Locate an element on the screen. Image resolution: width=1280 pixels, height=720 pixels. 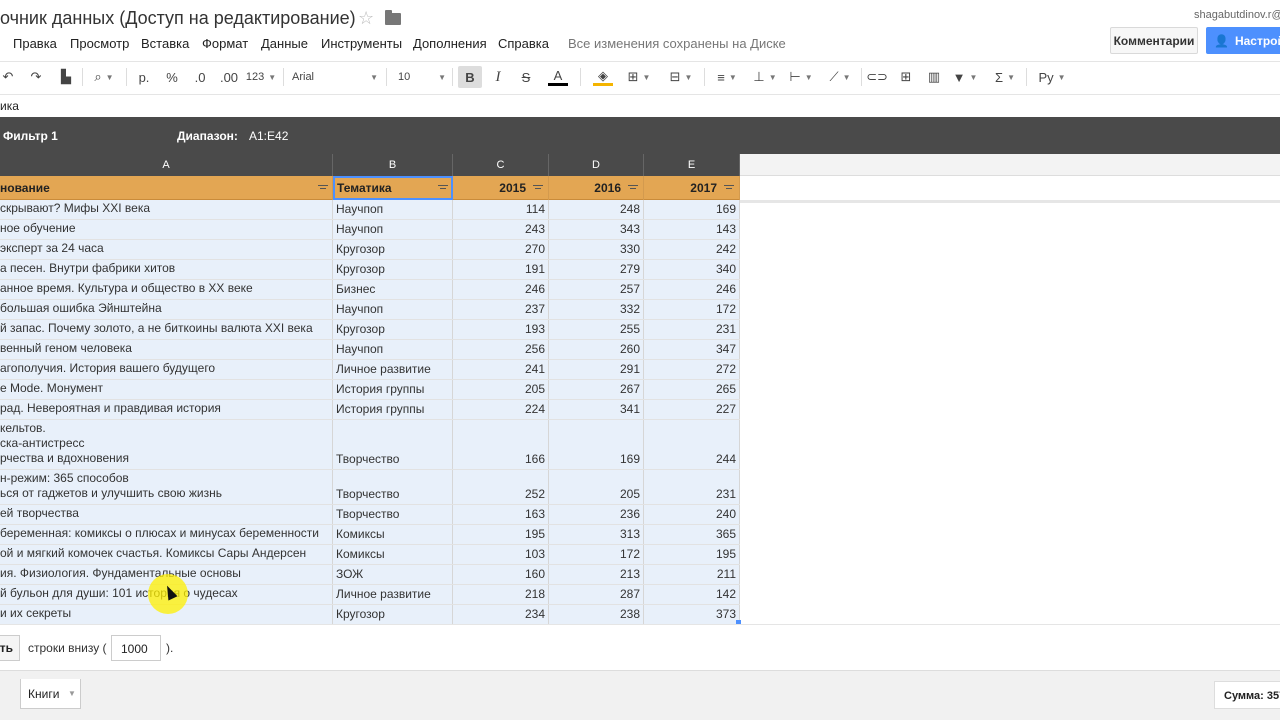
paint-format-icon: ▙ is located at coordinates (66, 77).